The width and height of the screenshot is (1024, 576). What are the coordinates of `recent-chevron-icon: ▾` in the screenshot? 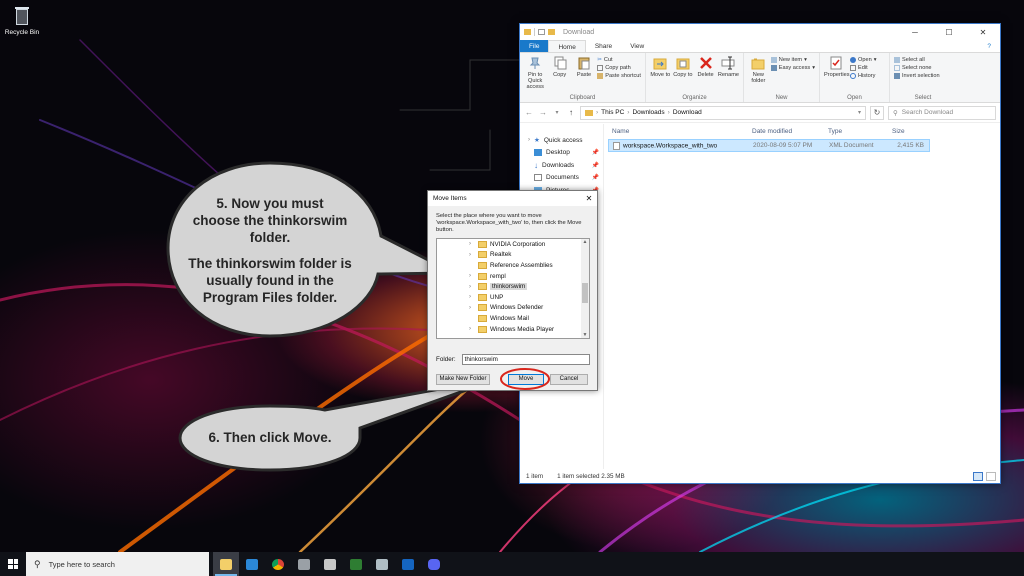 It's located at (557, 112).